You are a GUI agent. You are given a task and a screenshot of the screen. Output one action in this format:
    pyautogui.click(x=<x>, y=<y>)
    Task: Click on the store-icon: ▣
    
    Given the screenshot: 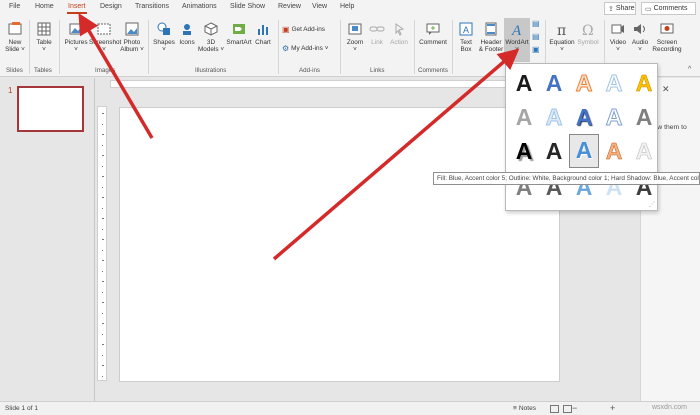 What is the action you would take?
    pyautogui.click(x=286, y=29)
    